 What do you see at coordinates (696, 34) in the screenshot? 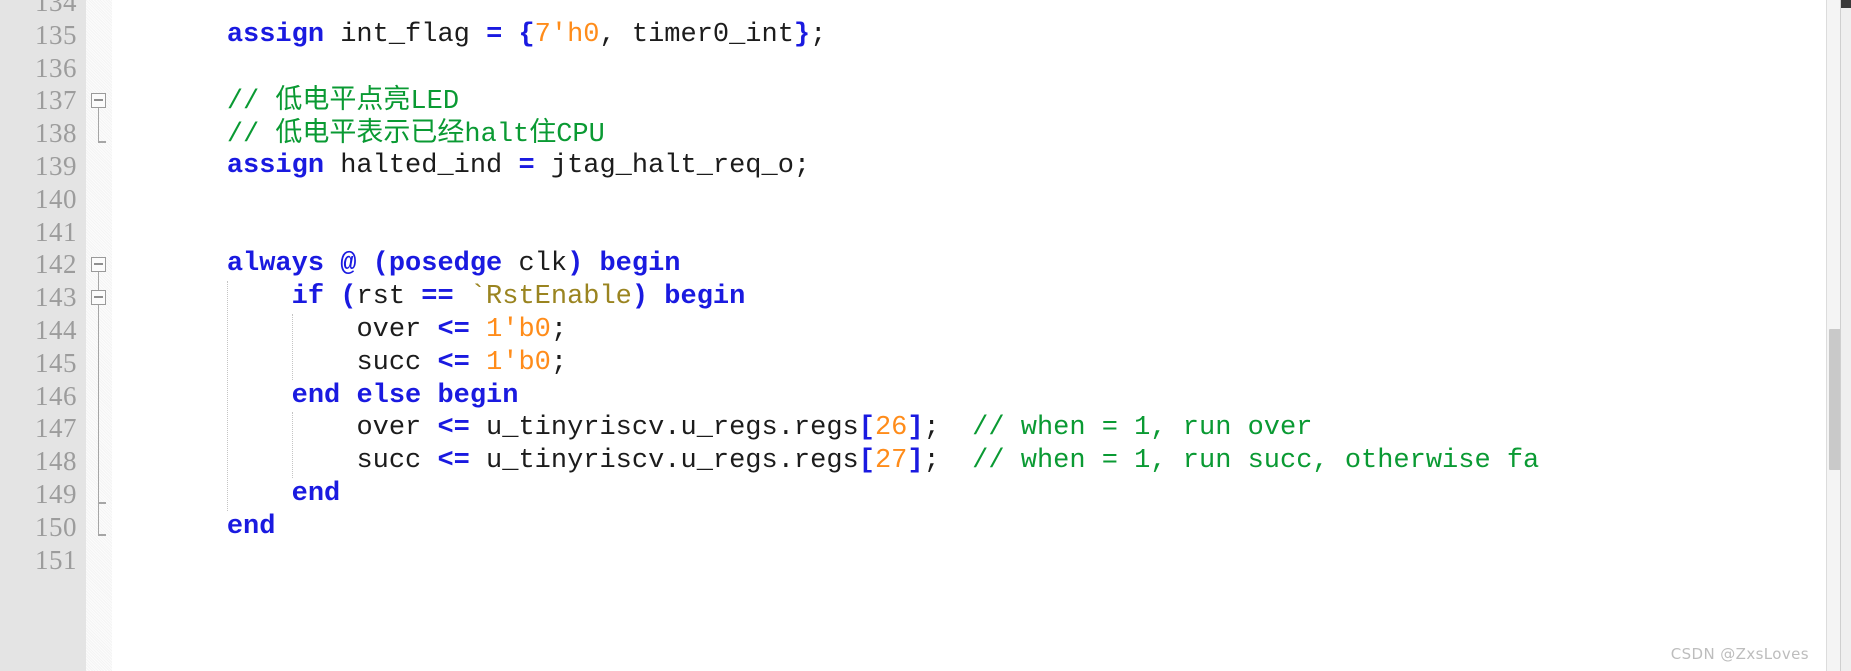
I see `code-token-id: , timer0_int` at bounding box center [696, 34].